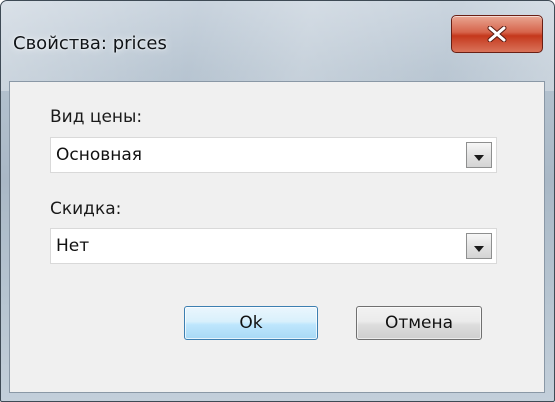  What do you see at coordinates (73, 246) in the screenshot?
I see `discount-value: Нет` at bounding box center [73, 246].